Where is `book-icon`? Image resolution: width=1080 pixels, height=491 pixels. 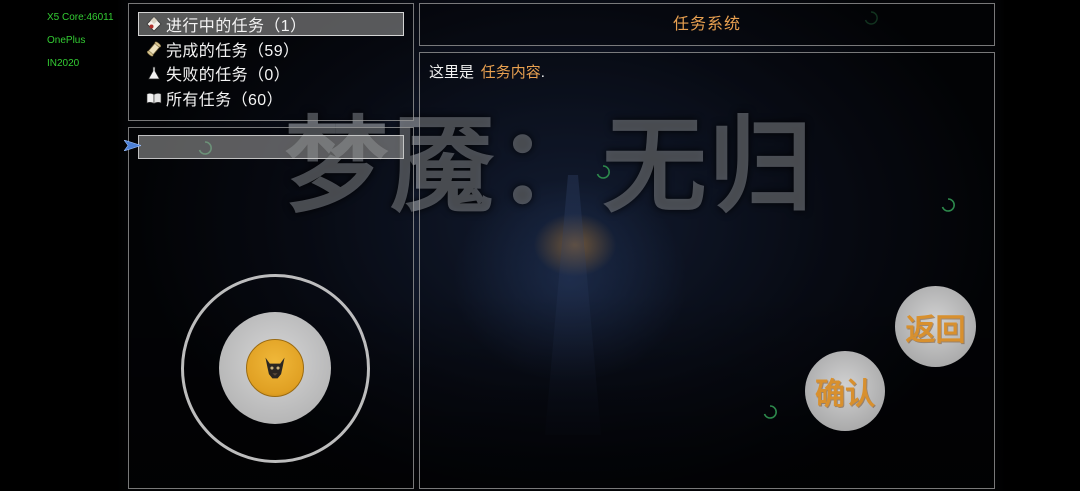 book-icon is located at coordinates (154, 98).